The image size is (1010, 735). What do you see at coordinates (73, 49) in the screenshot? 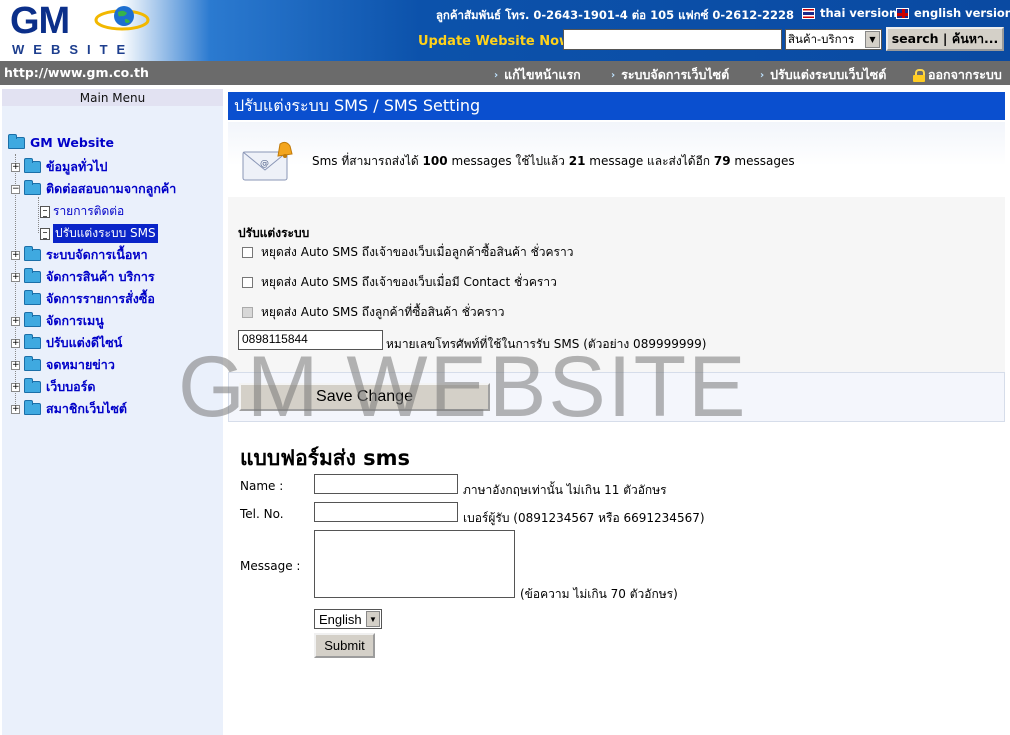
I see `logo-subtext: WEBSITE` at bounding box center [73, 49].